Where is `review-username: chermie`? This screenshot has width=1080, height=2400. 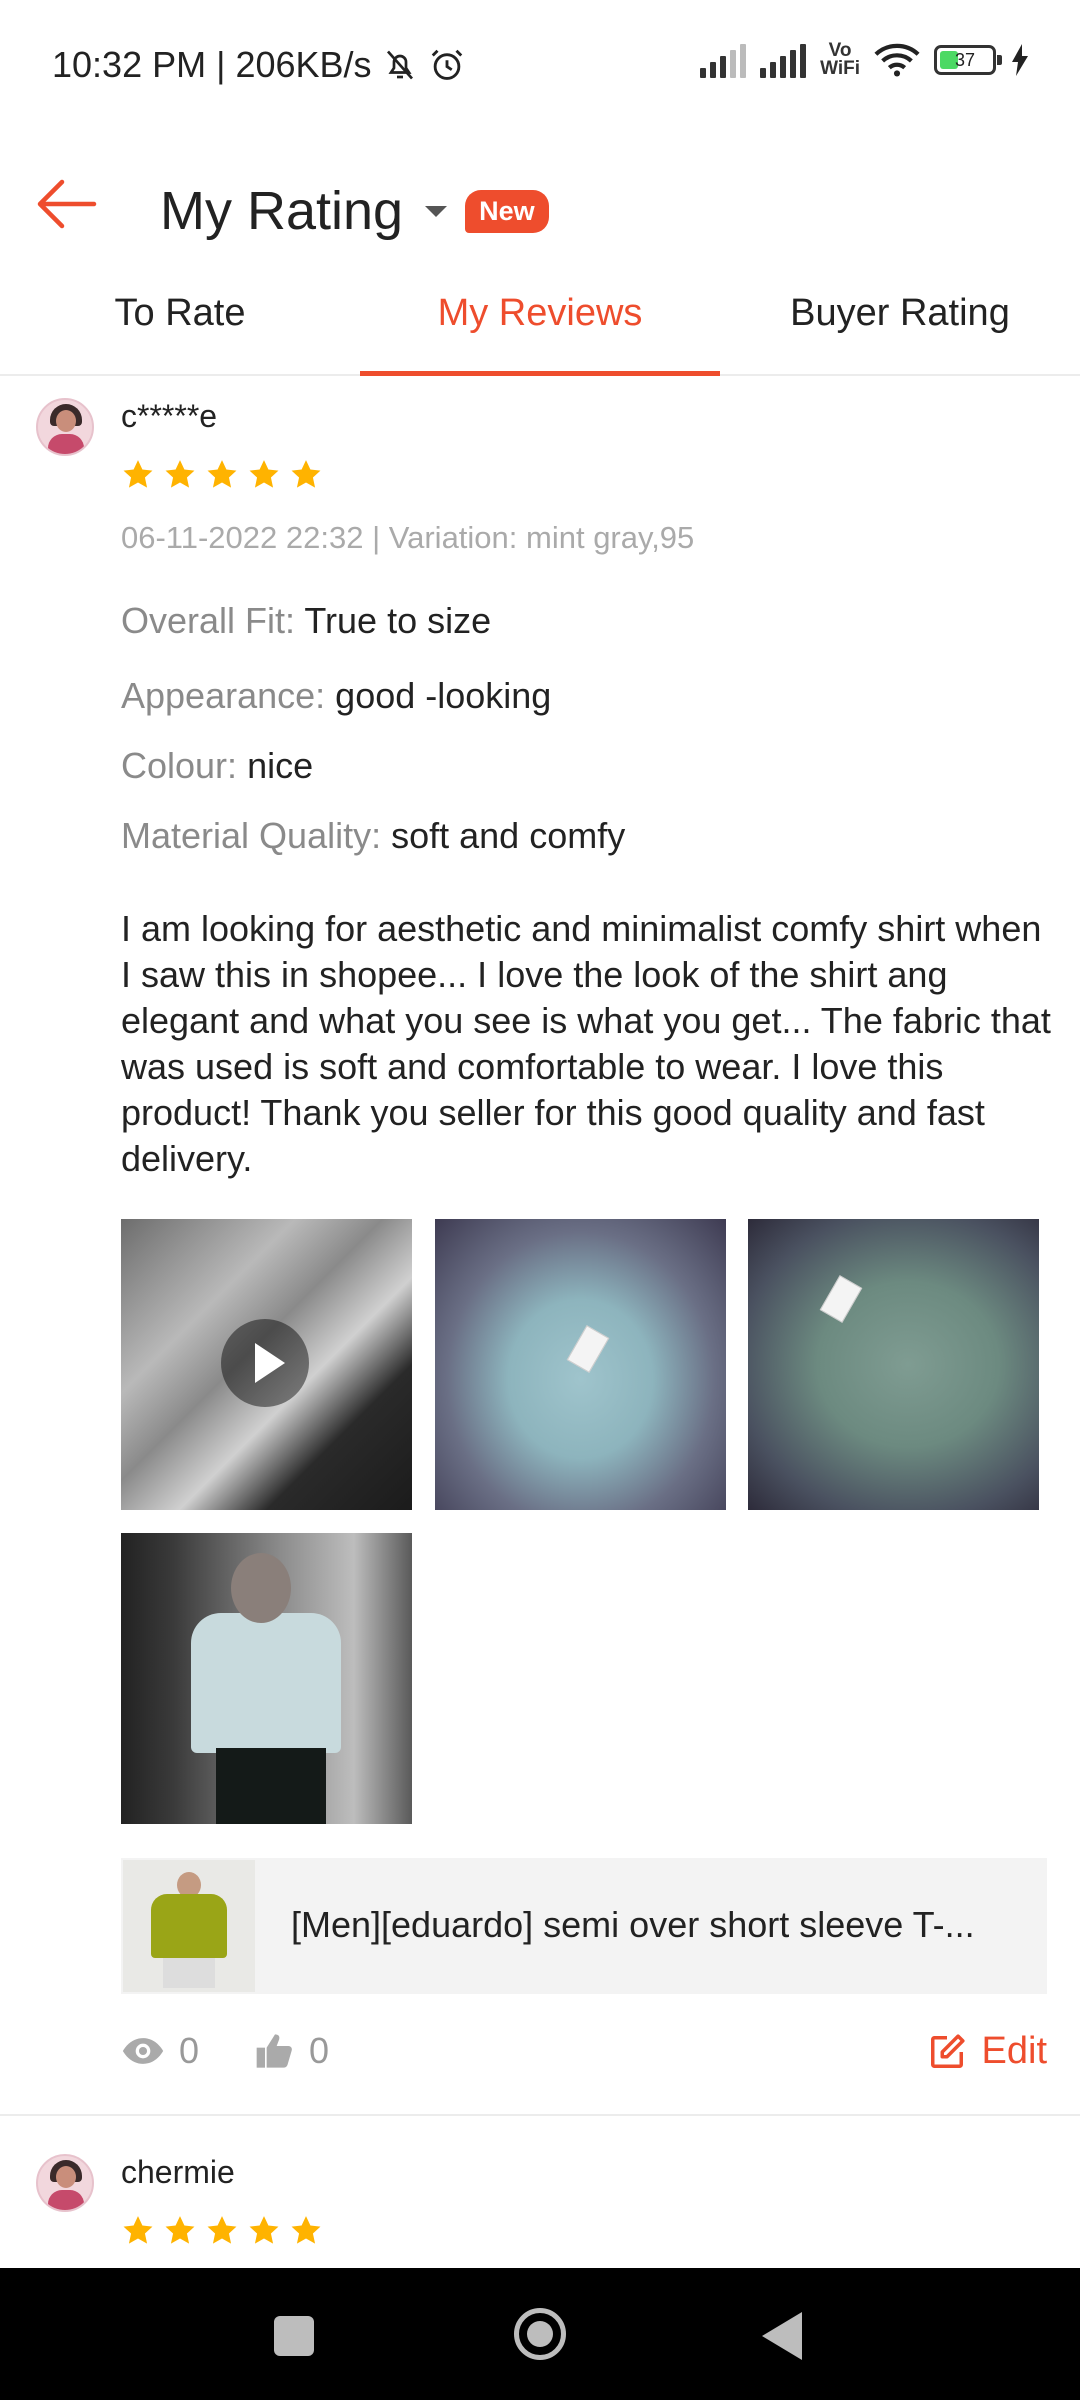 review-username: chermie is located at coordinates (178, 2172).